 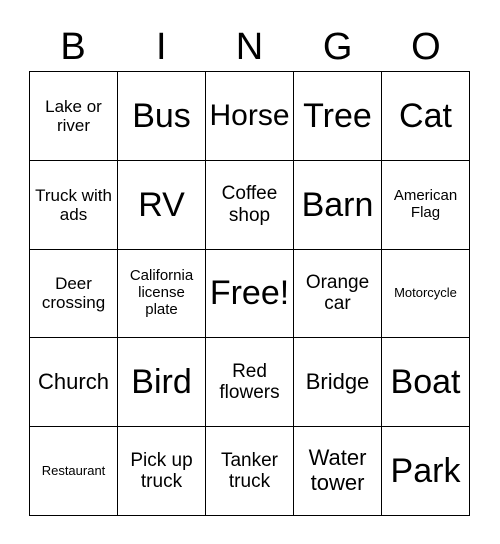 I want to click on bingo-cell-label: RV, so click(x=161, y=204).